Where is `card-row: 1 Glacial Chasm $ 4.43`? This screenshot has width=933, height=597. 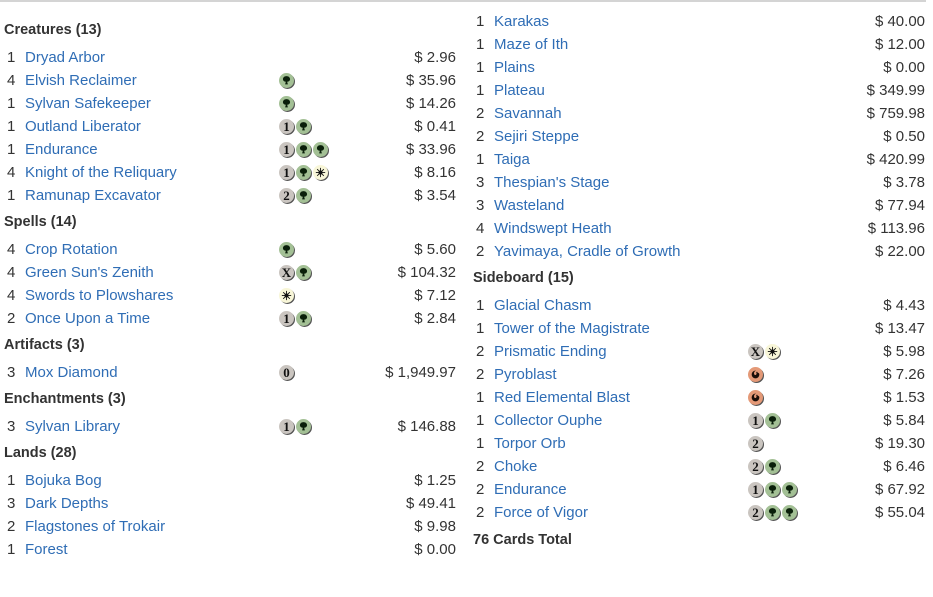
card-row: 1 Glacial Chasm $ 4.43 is located at coordinates (699, 305).